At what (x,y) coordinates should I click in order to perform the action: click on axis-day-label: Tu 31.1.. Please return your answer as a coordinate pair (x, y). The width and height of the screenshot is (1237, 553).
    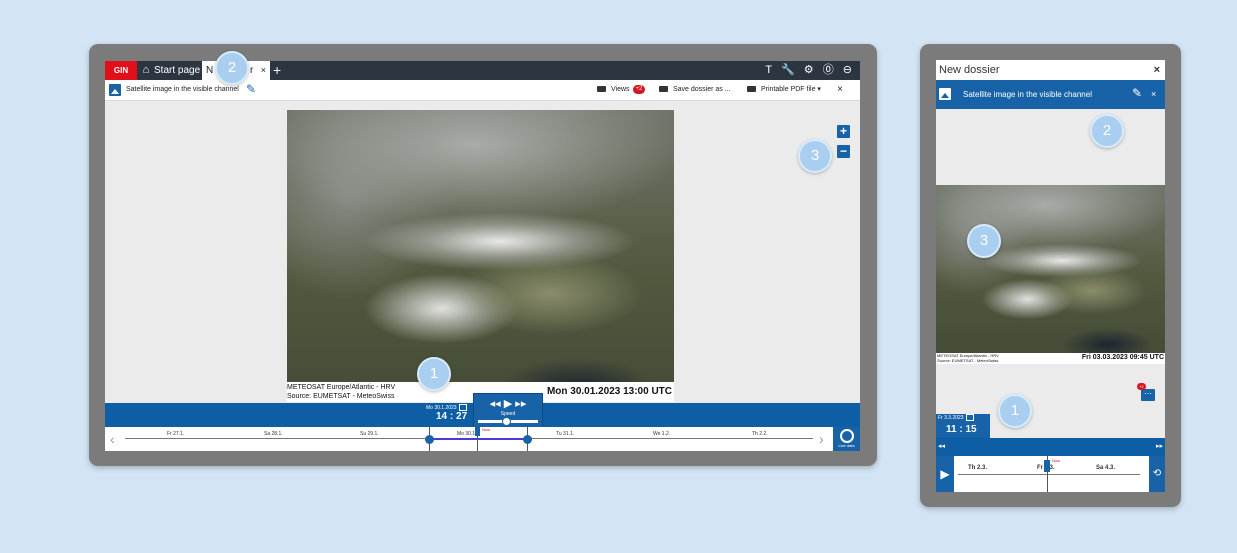
    Looking at the image, I should click on (565, 434).